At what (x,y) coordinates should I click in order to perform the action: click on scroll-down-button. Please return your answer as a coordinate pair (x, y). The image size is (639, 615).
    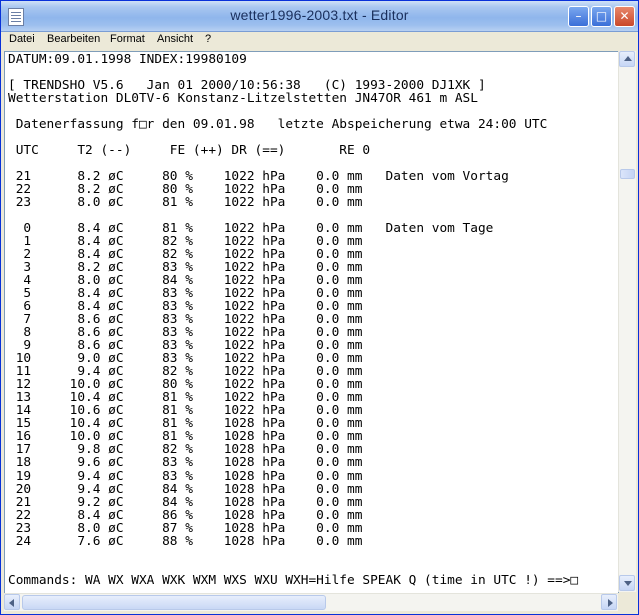
    Looking at the image, I should click on (627, 583).